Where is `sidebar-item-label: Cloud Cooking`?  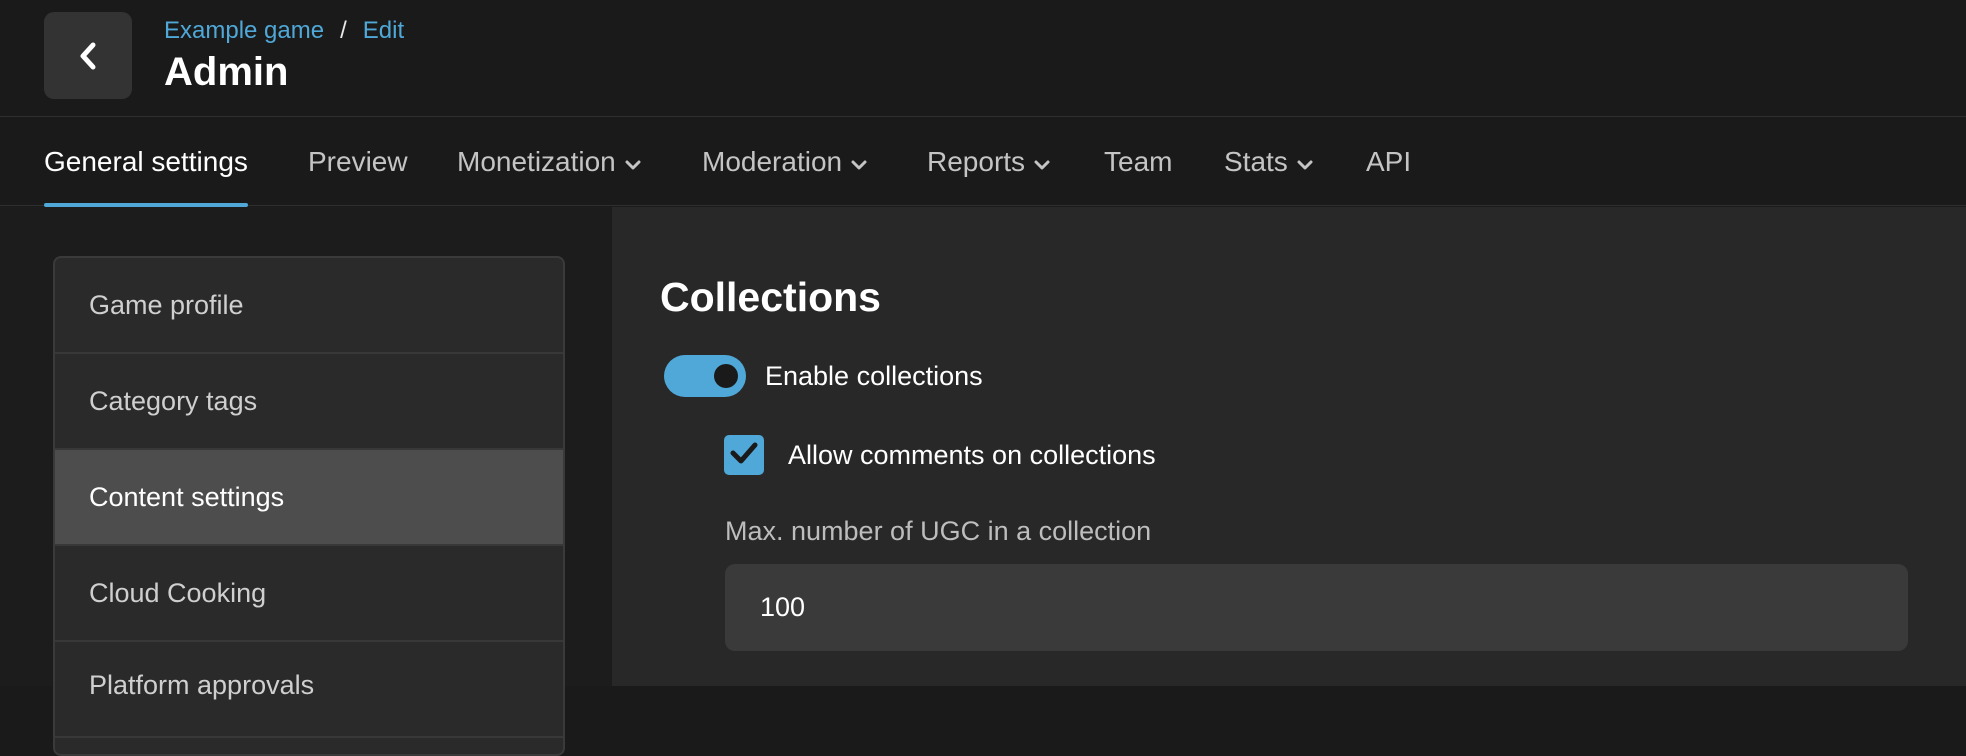
sidebar-item-label: Cloud Cooking is located at coordinates (178, 592).